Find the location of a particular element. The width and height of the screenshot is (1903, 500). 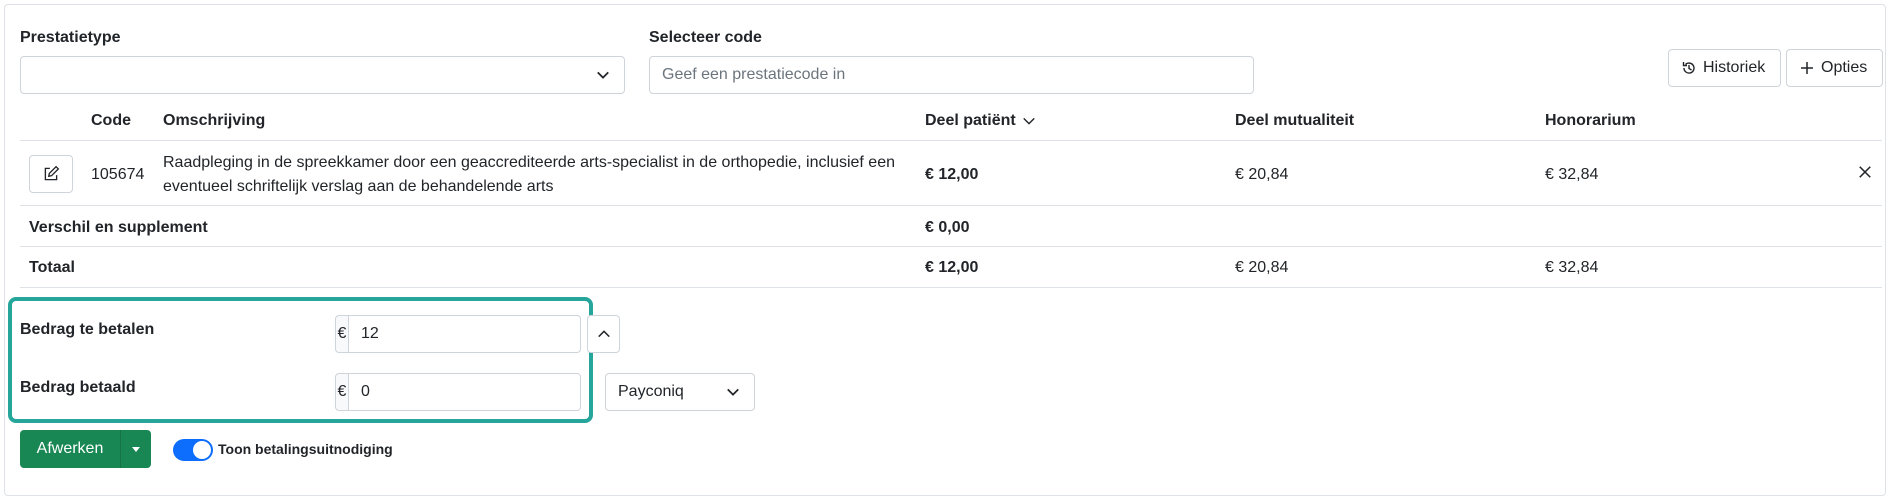

payment-method-select: Payconiq is located at coordinates (680, 392).